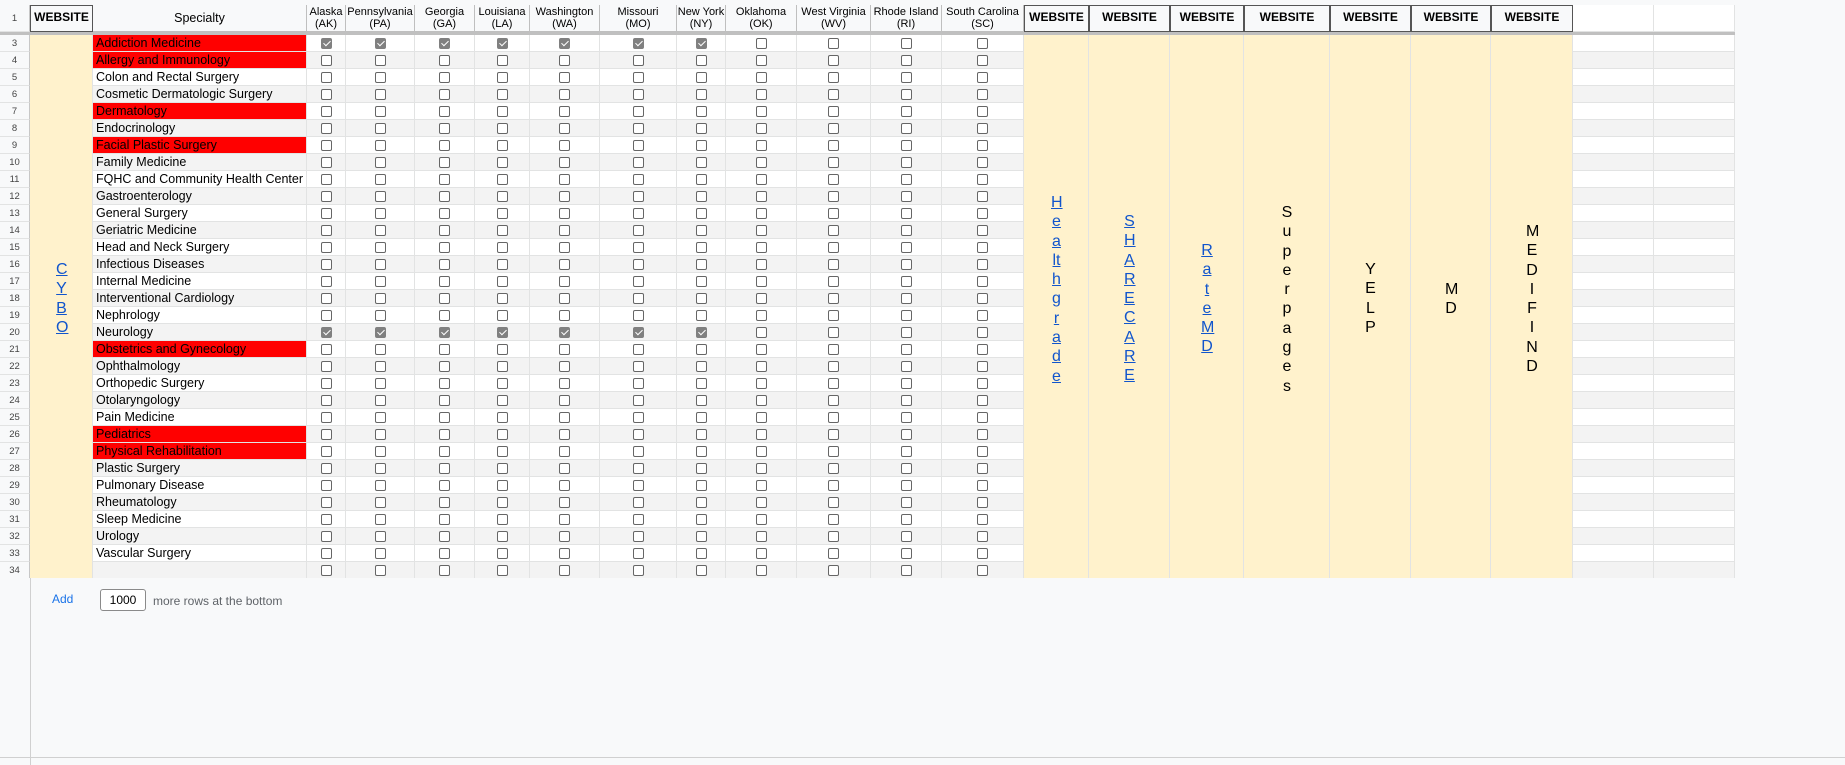 The height and width of the screenshot is (765, 1845). Describe the element at coordinates (200, 247) in the screenshot. I see `specialty-cell: Head and Neck Surgery` at that location.